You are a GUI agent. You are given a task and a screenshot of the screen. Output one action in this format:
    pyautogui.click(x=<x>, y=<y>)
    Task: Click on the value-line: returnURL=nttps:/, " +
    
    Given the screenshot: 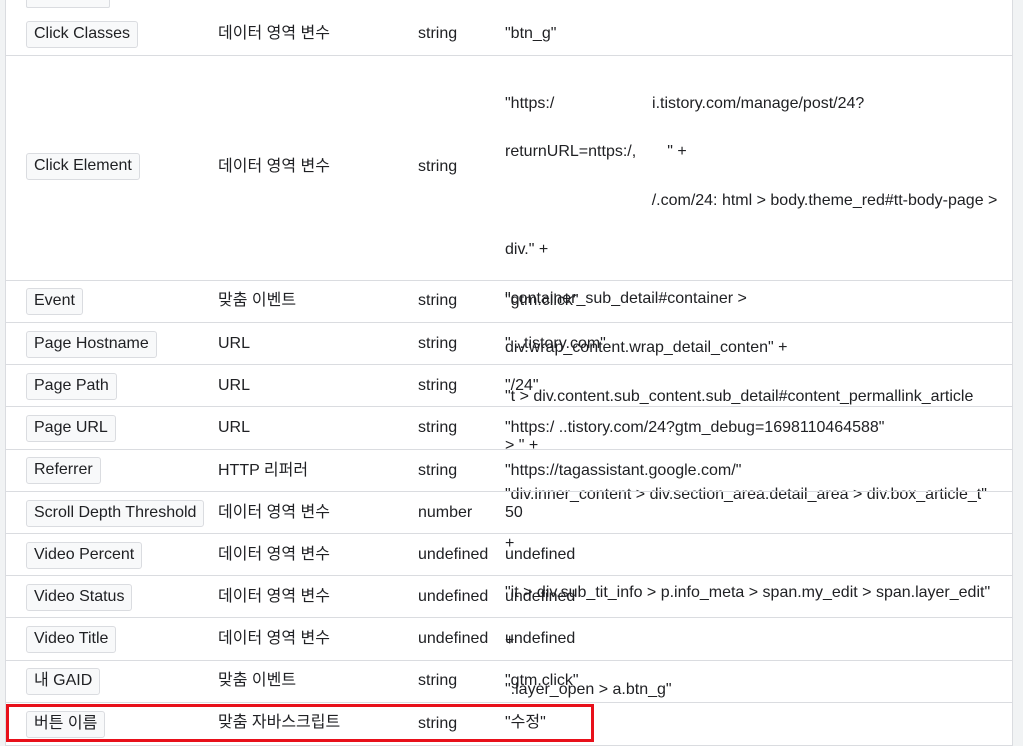 What is the action you would take?
    pyautogui.click(x=596, y=152)
    